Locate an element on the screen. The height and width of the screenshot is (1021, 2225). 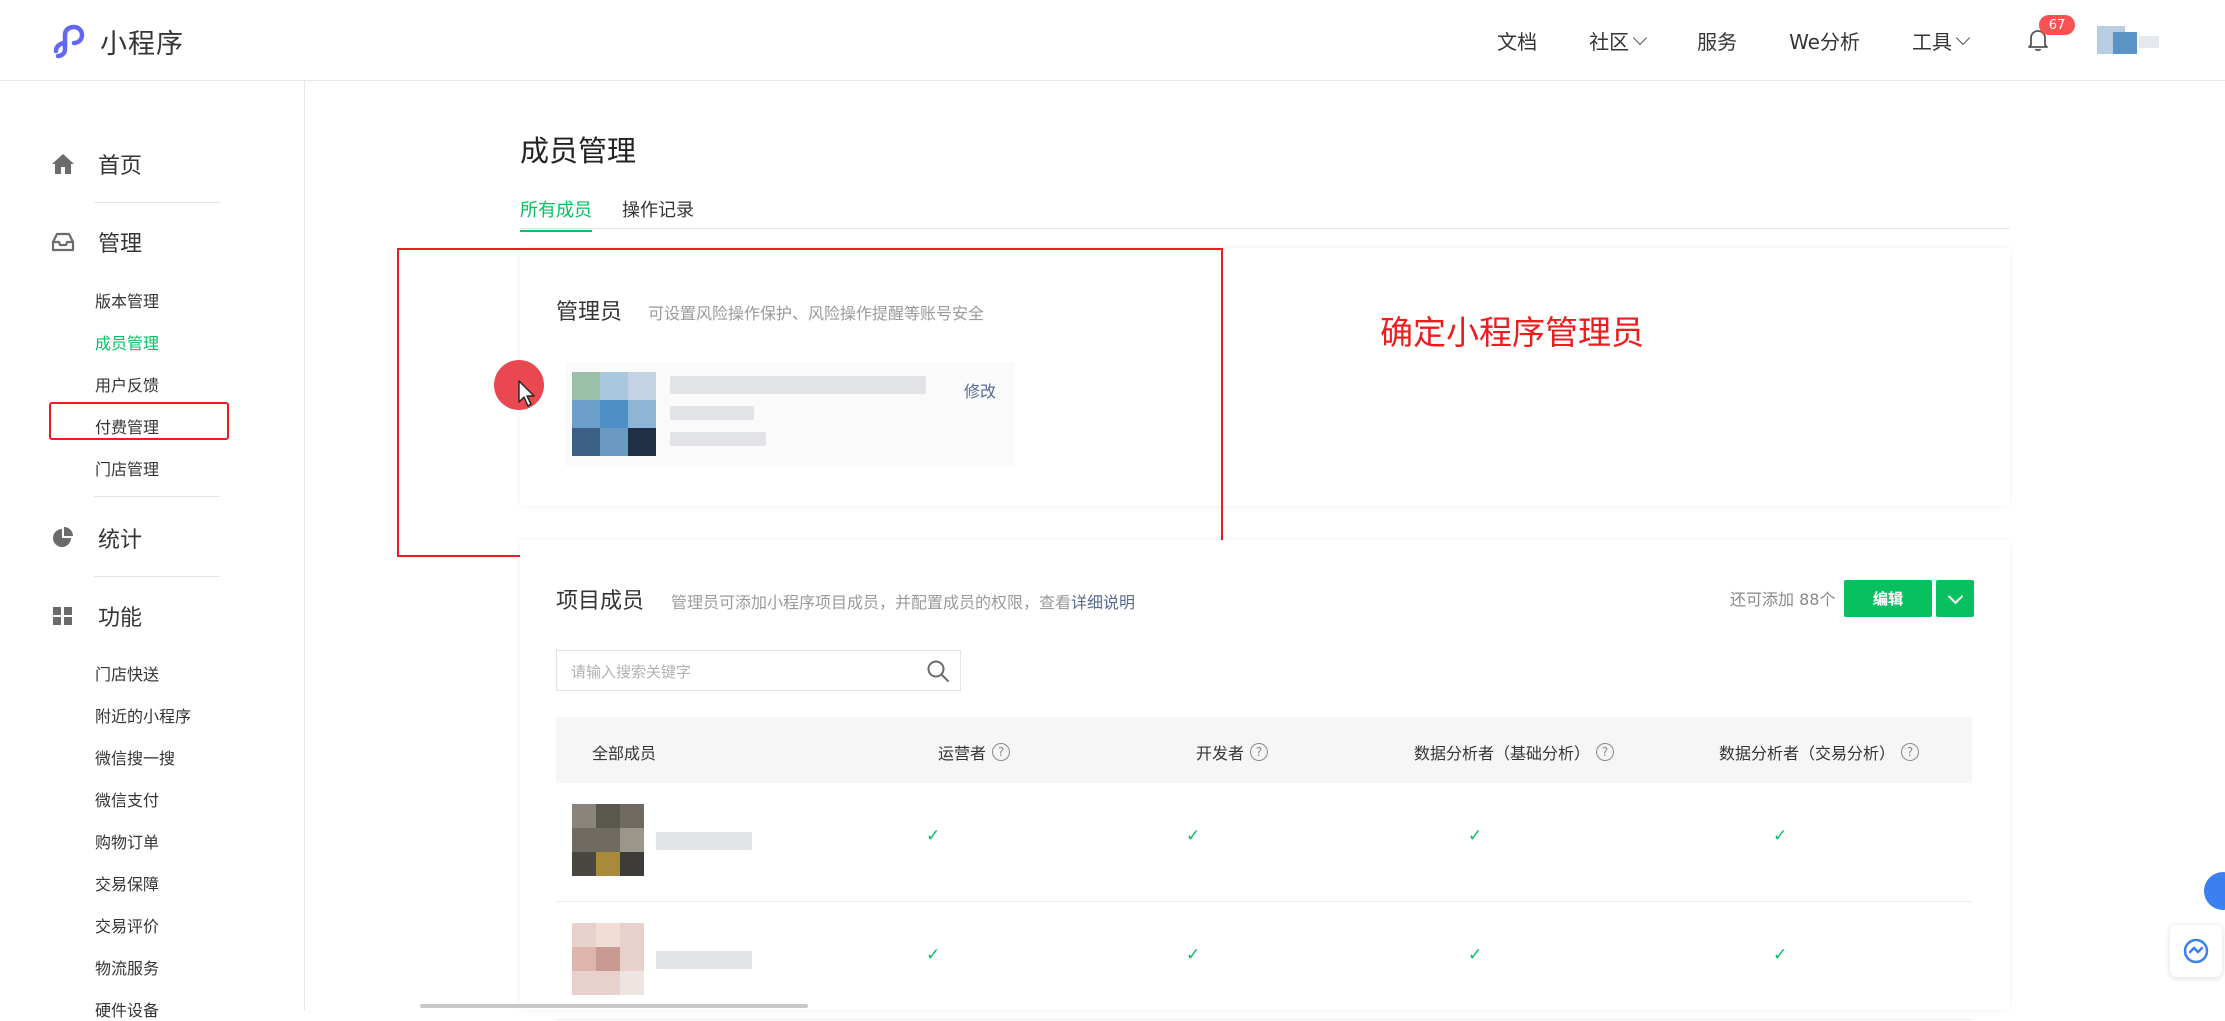
brand: 小程序 is located at coordinates (116, 41).